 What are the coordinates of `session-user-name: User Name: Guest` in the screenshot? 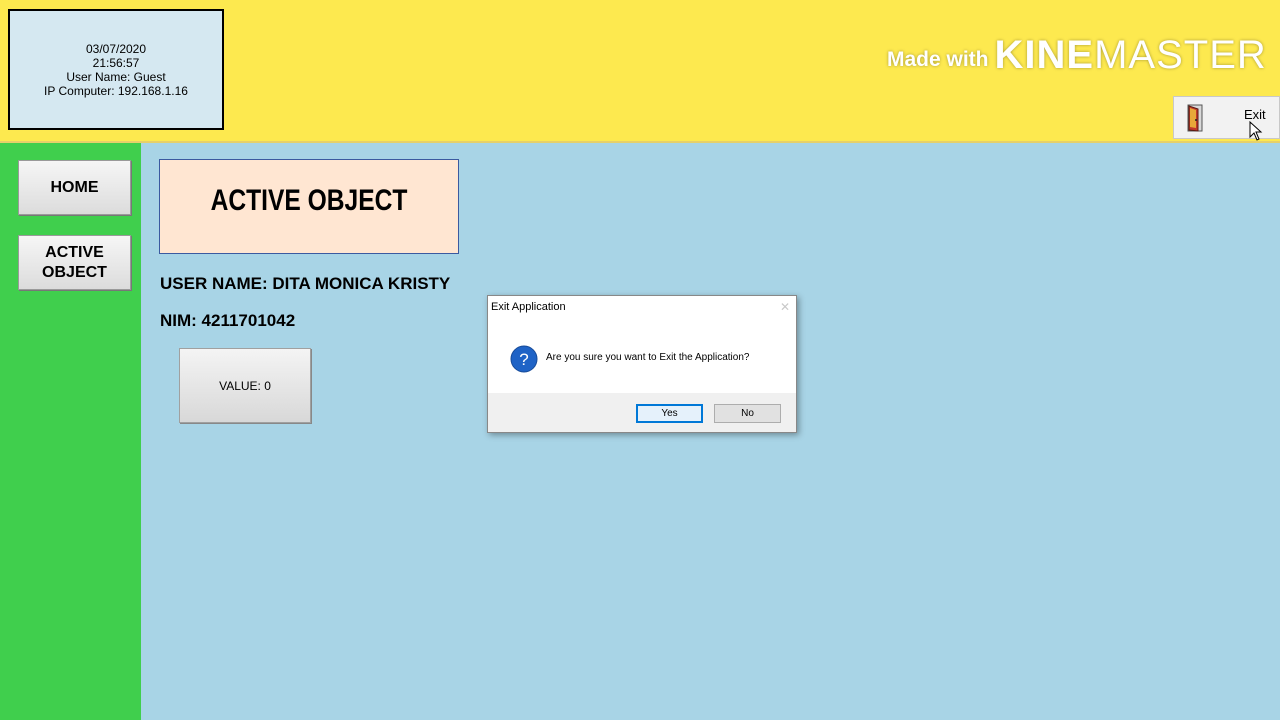 It's located at (116, 76).